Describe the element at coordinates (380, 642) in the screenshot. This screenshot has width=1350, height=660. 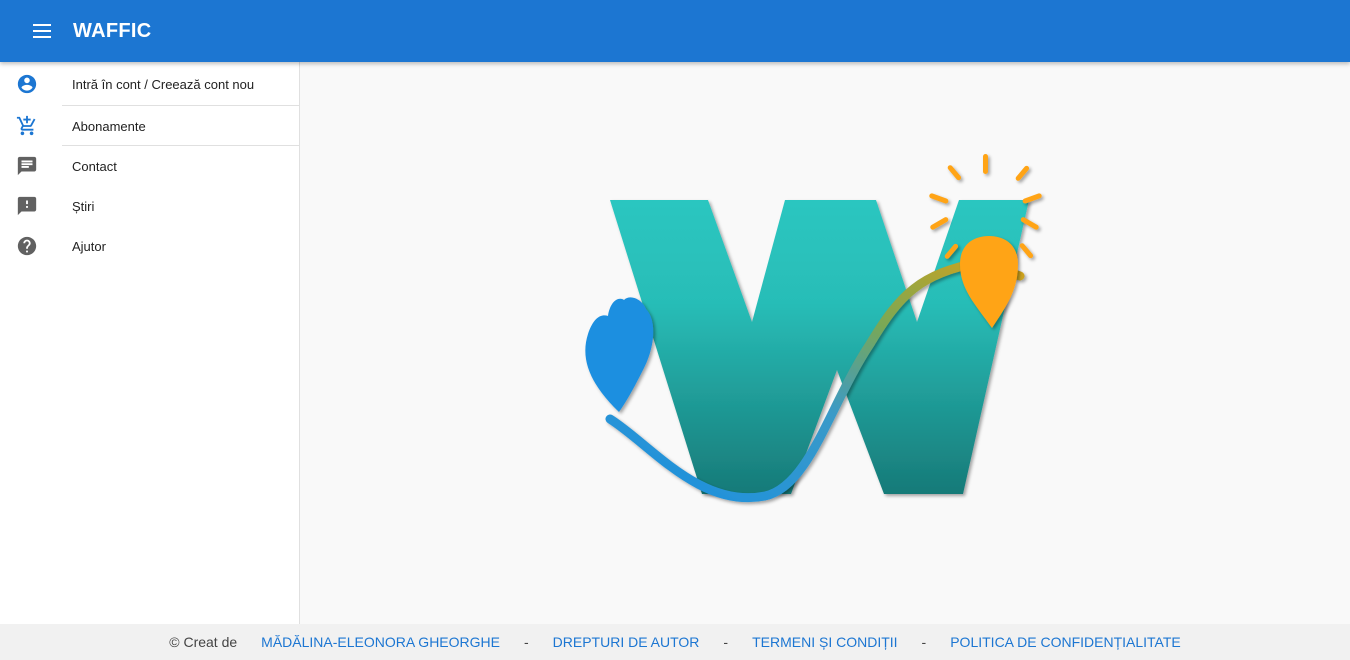
I see `author-link: MĂDĂLINA-ELEONORA GHEORGHE` at that location.